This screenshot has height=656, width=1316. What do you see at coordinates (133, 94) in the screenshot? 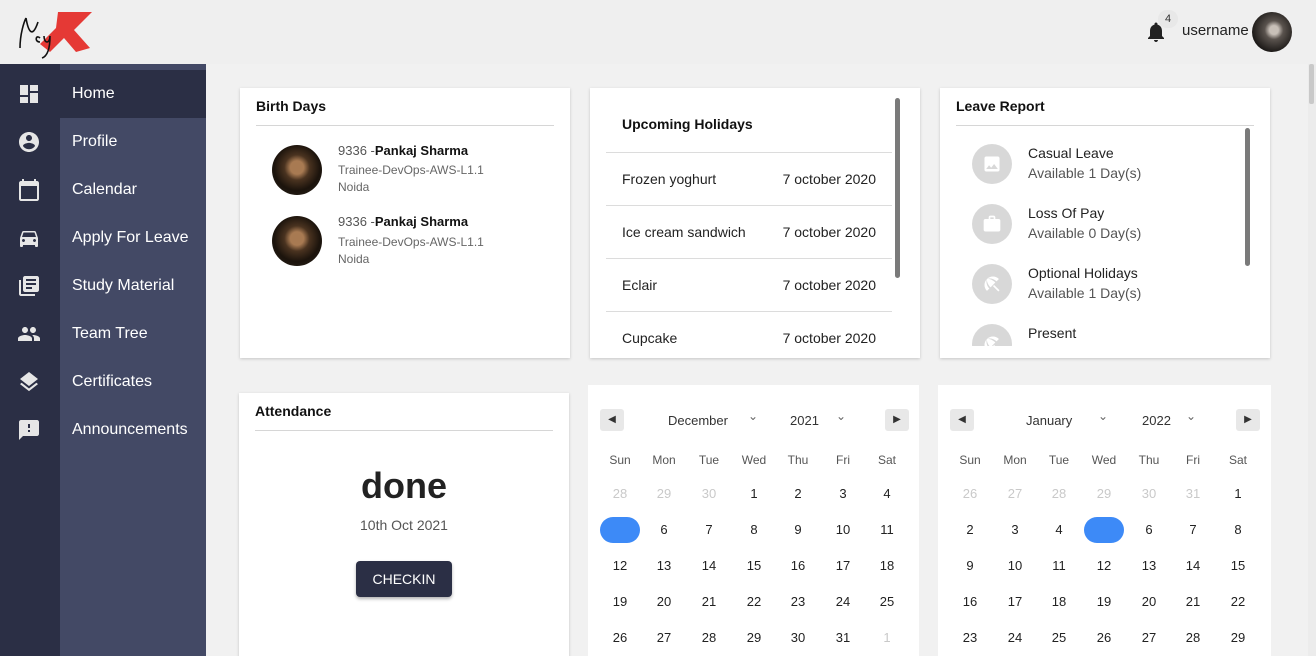
I see `sidebar-item-home: Home` at bounding box center [133, 94].